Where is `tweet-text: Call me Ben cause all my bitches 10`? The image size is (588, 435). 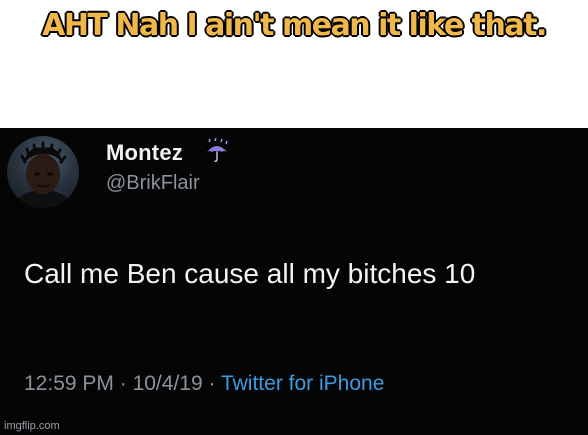
tweet-text: Call me Ben cause all my bitches 10 is located at coordinates (250, 273).